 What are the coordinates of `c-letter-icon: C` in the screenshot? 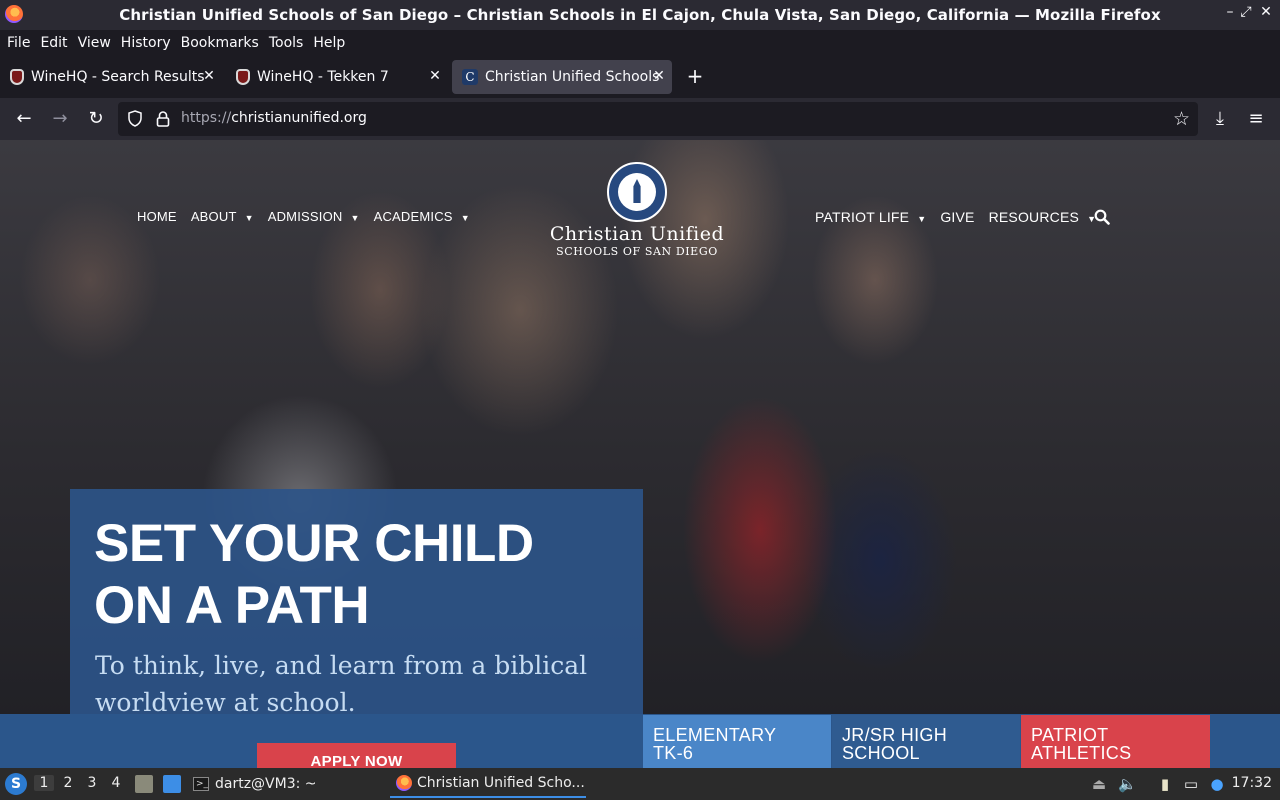 It's located at (470, 77).